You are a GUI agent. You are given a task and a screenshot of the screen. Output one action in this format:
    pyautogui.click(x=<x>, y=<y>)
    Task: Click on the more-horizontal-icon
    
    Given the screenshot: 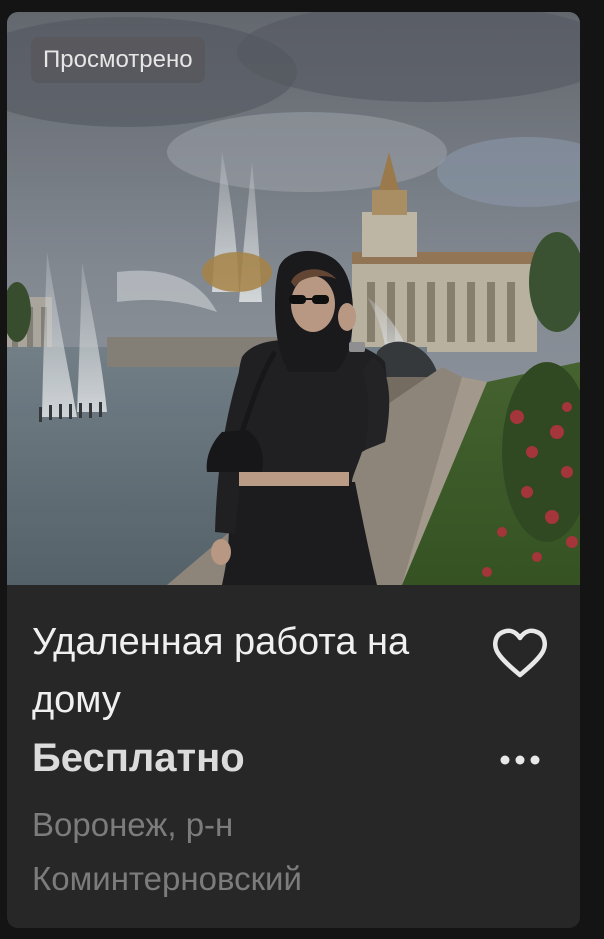 What is the action you would take?
    pyautogui.click(x=520, y=760)
    